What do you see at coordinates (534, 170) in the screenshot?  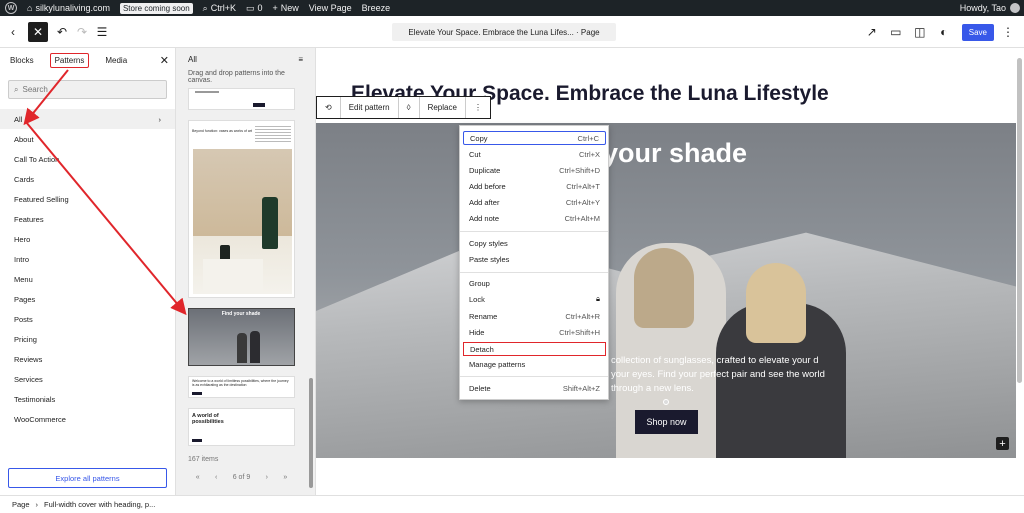 I see `menu-item-duplicate: Duplicate Ctrl+Shift+D` at bounding box center [534, 170].